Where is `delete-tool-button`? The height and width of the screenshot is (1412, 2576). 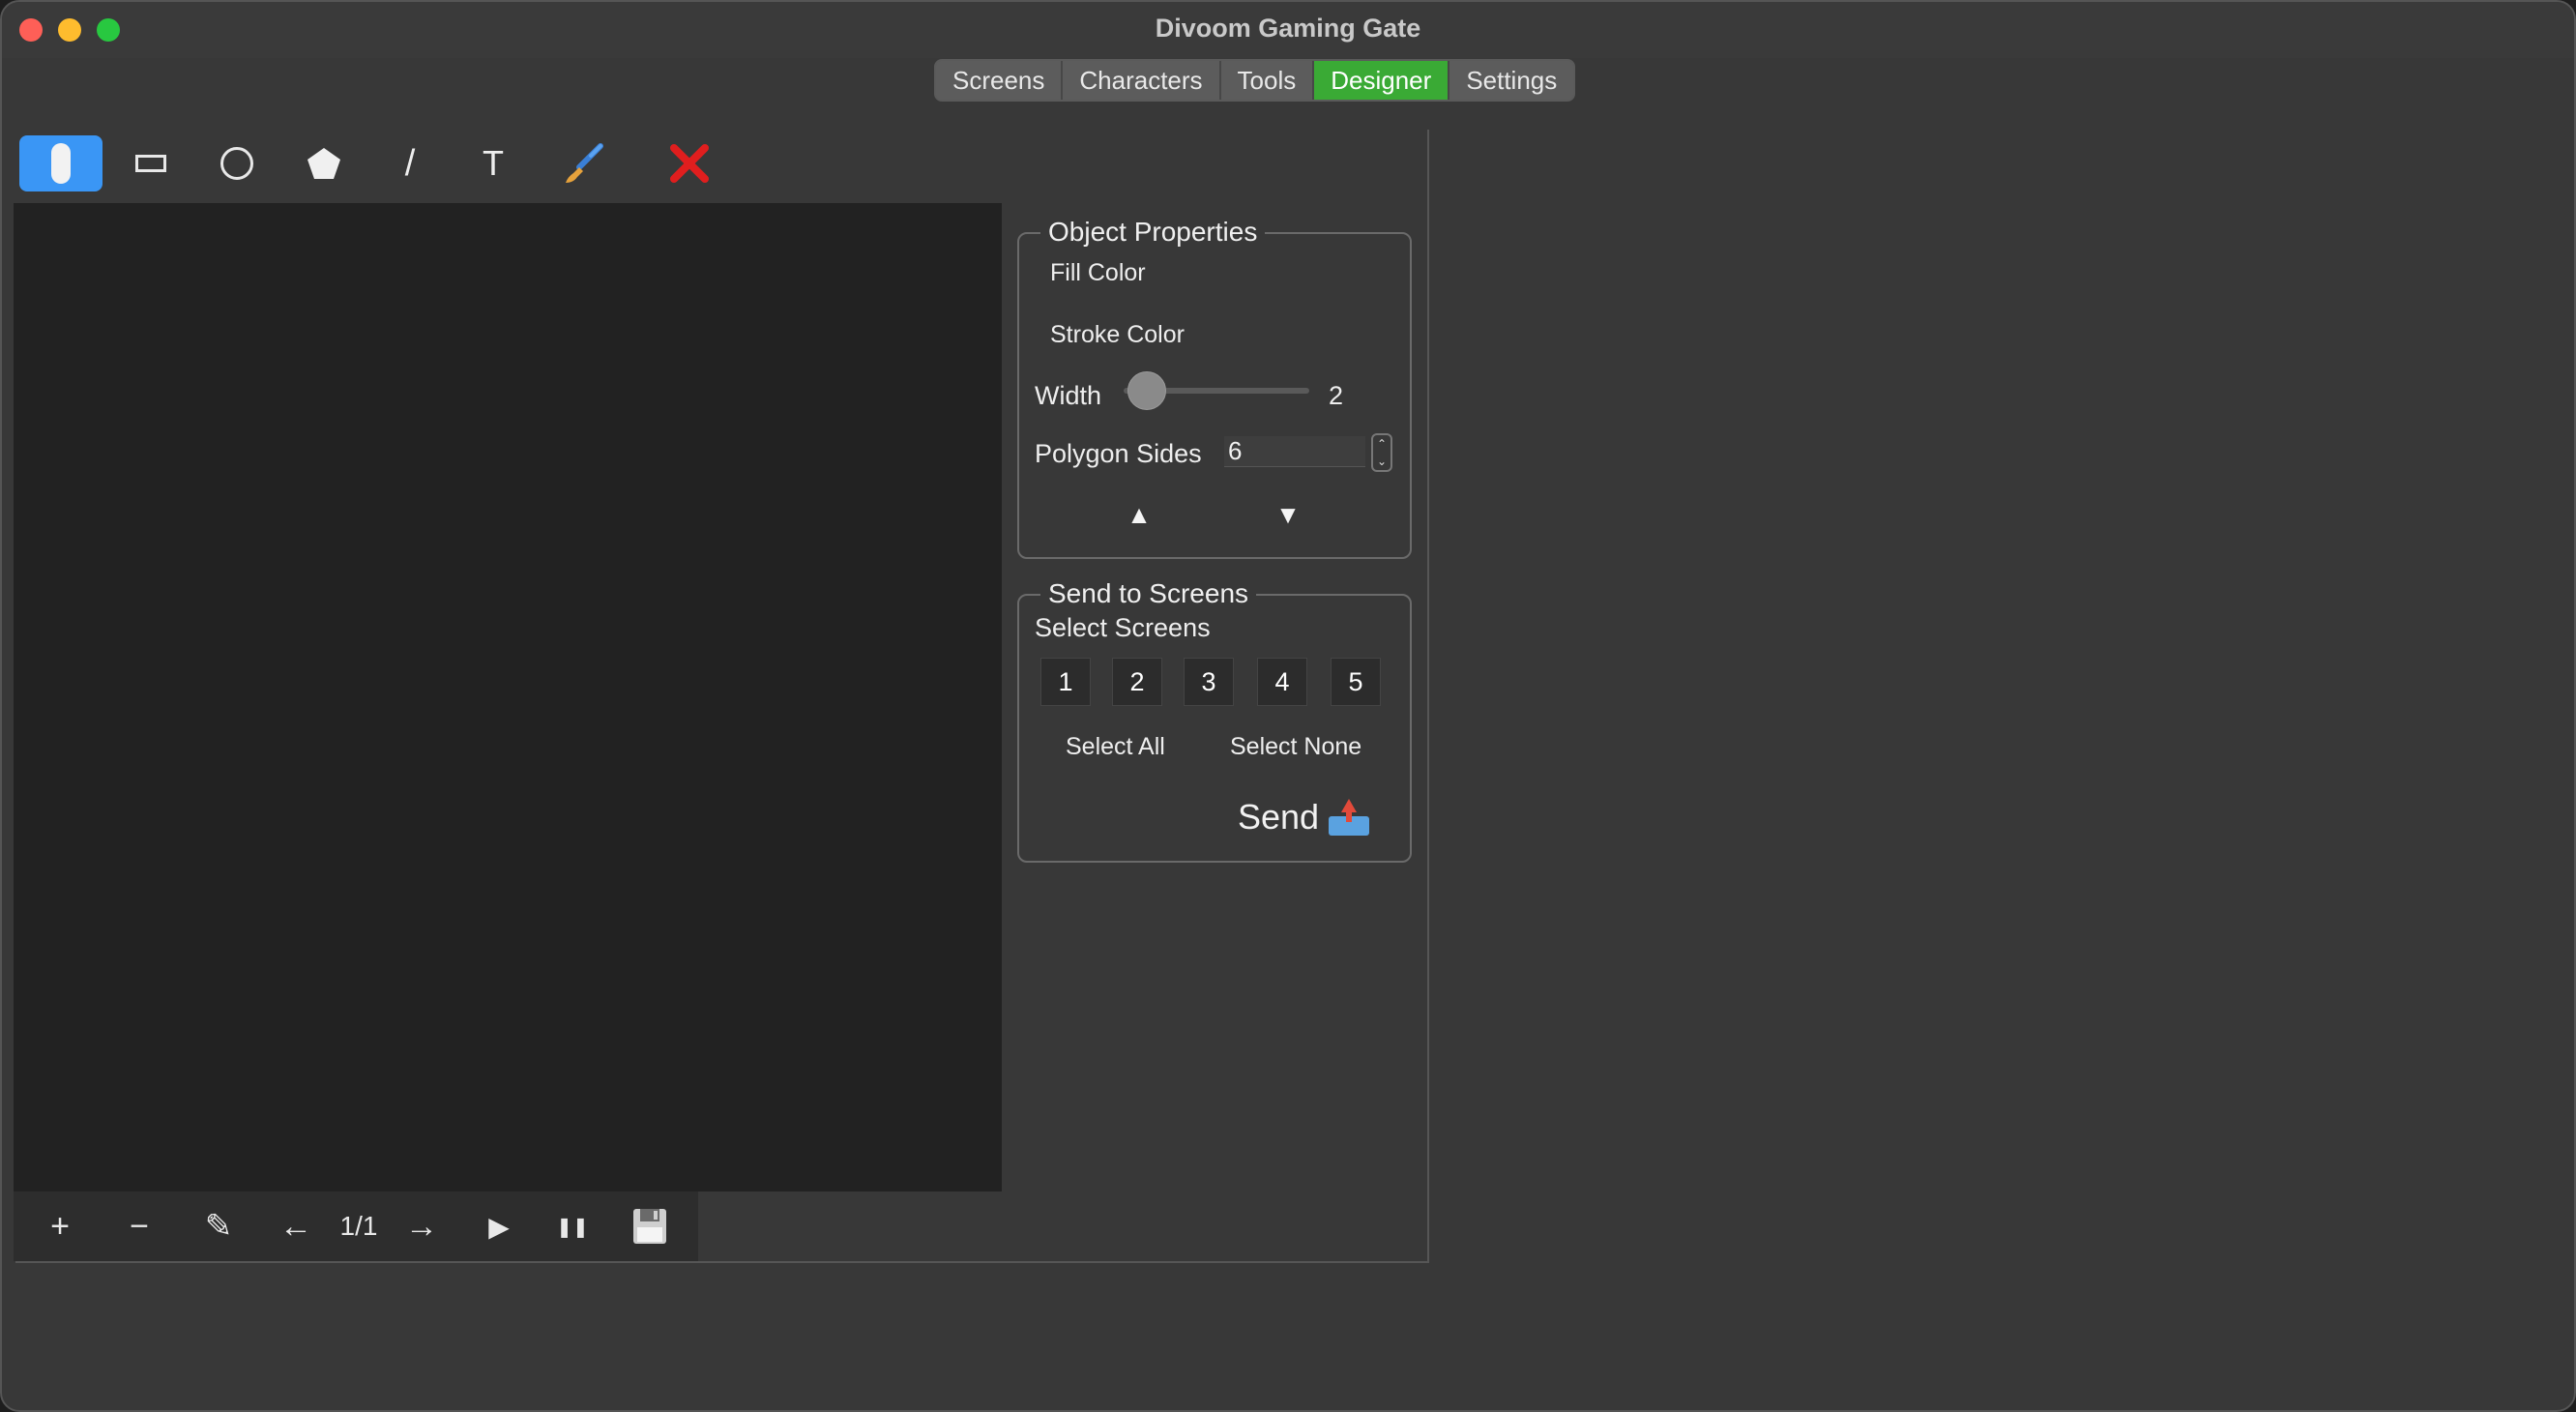
delete-tool-button is located at coordinates (689, 163).